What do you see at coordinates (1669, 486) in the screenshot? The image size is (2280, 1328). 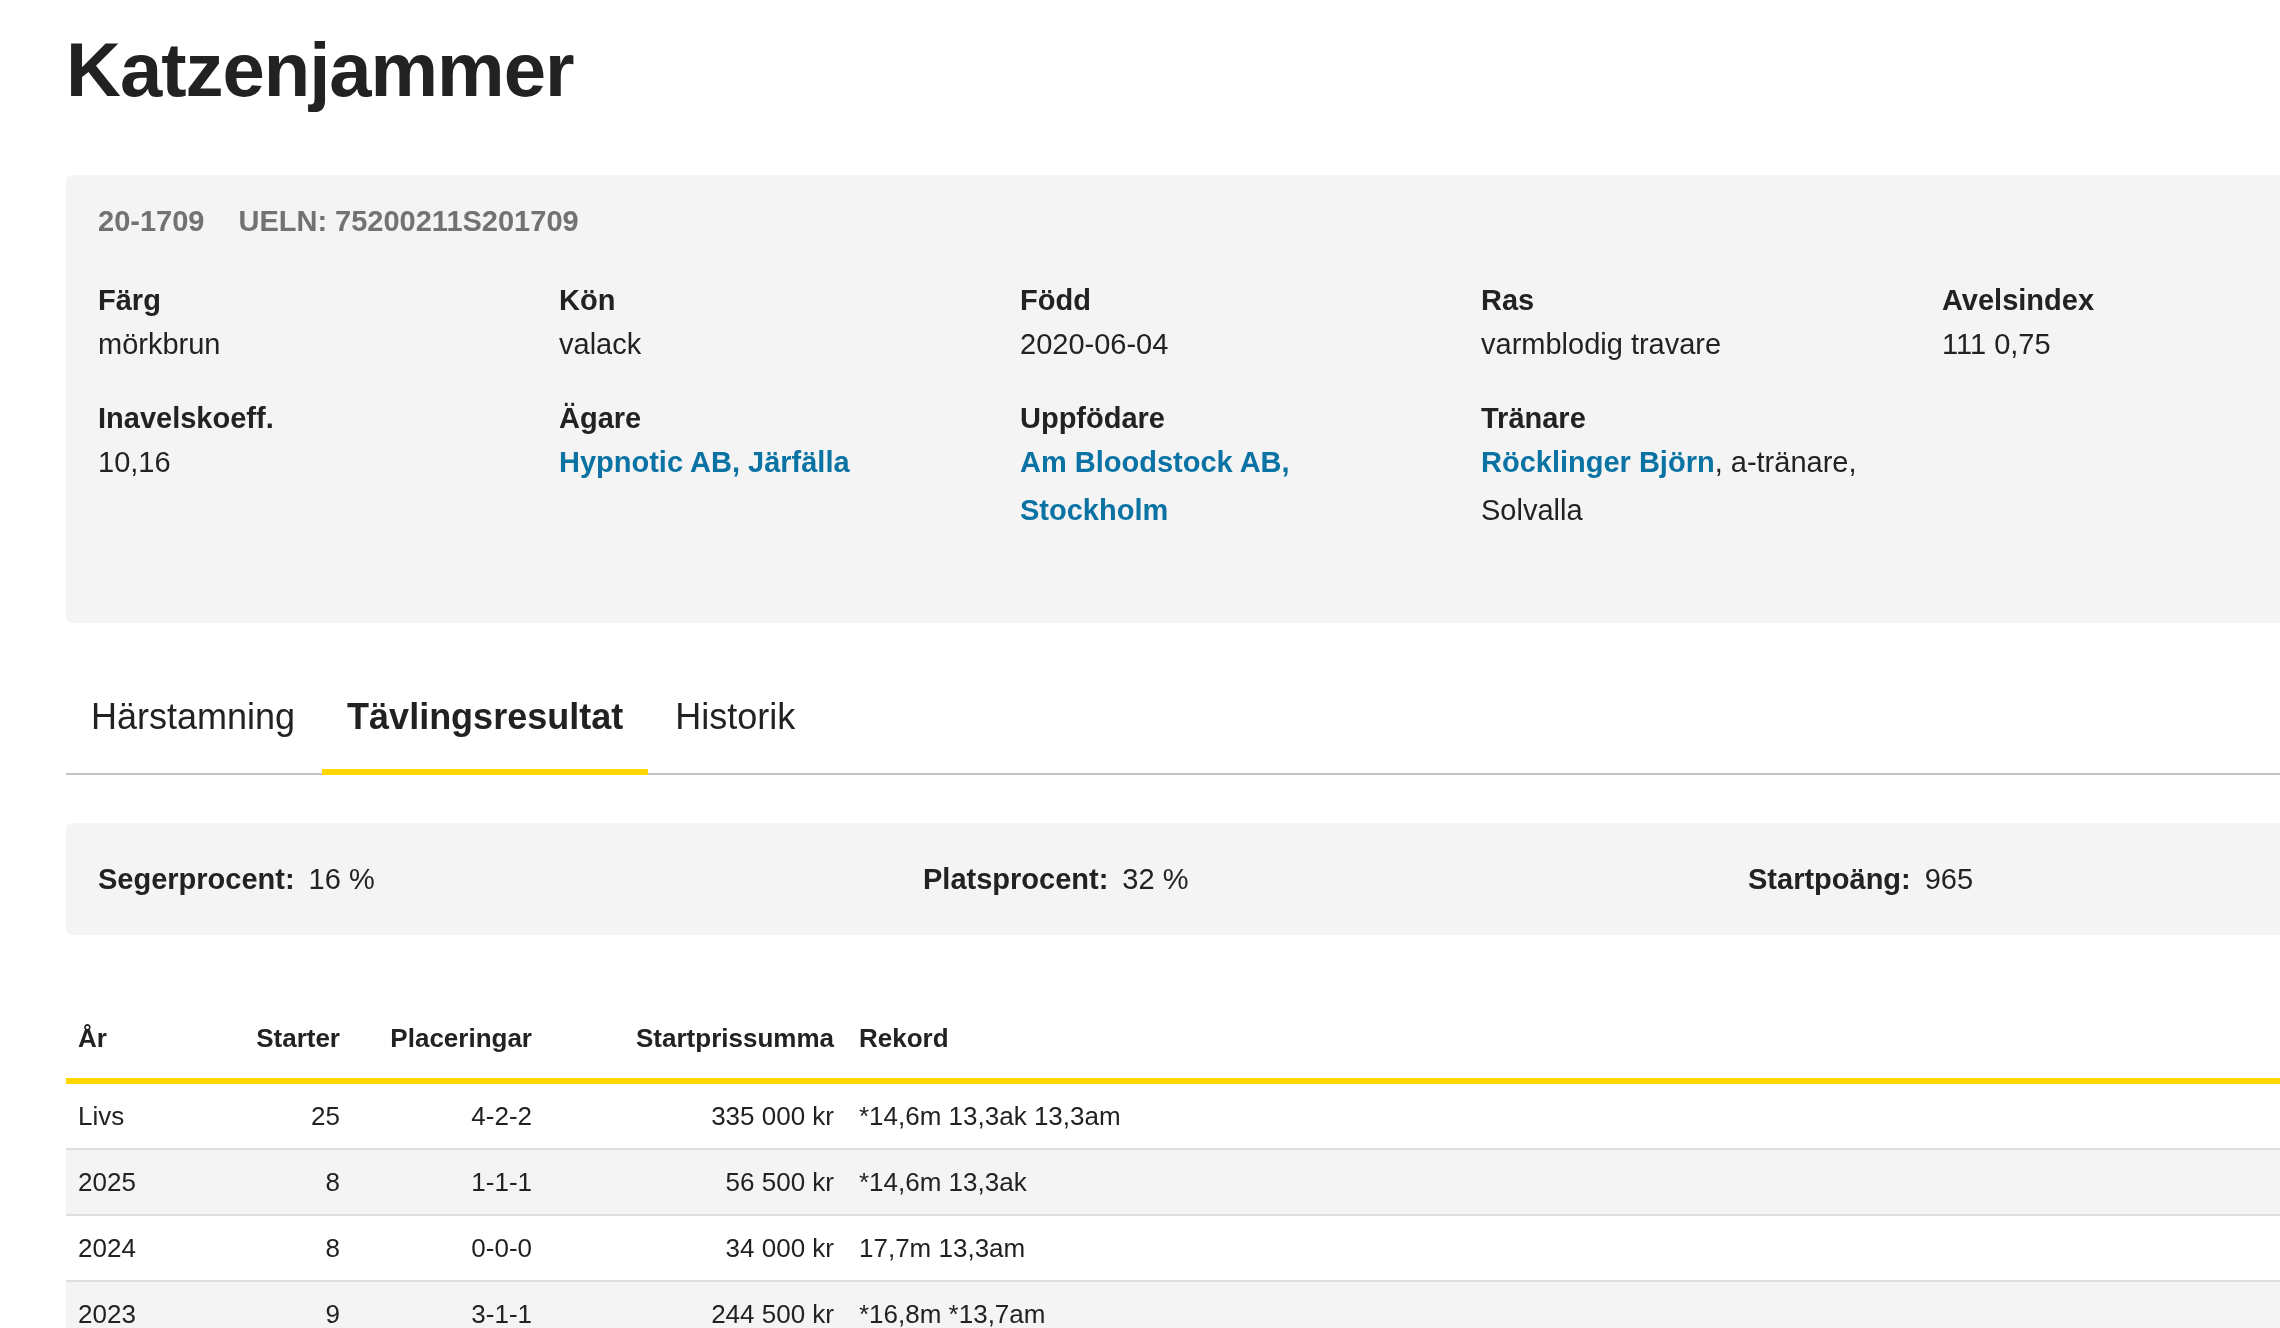 I see `field-value: Röcklinger Björn, a-tränare, Solvalla` at bounding box center [1669, 486].